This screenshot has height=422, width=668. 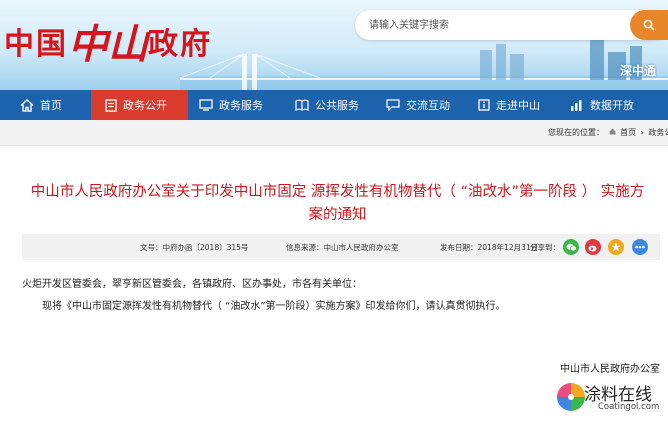 I want to click on main-nav: 首页 政务公开 政务服务 公共服务 交流互动 走进中山 数据开放, so click(x=334, y=105).